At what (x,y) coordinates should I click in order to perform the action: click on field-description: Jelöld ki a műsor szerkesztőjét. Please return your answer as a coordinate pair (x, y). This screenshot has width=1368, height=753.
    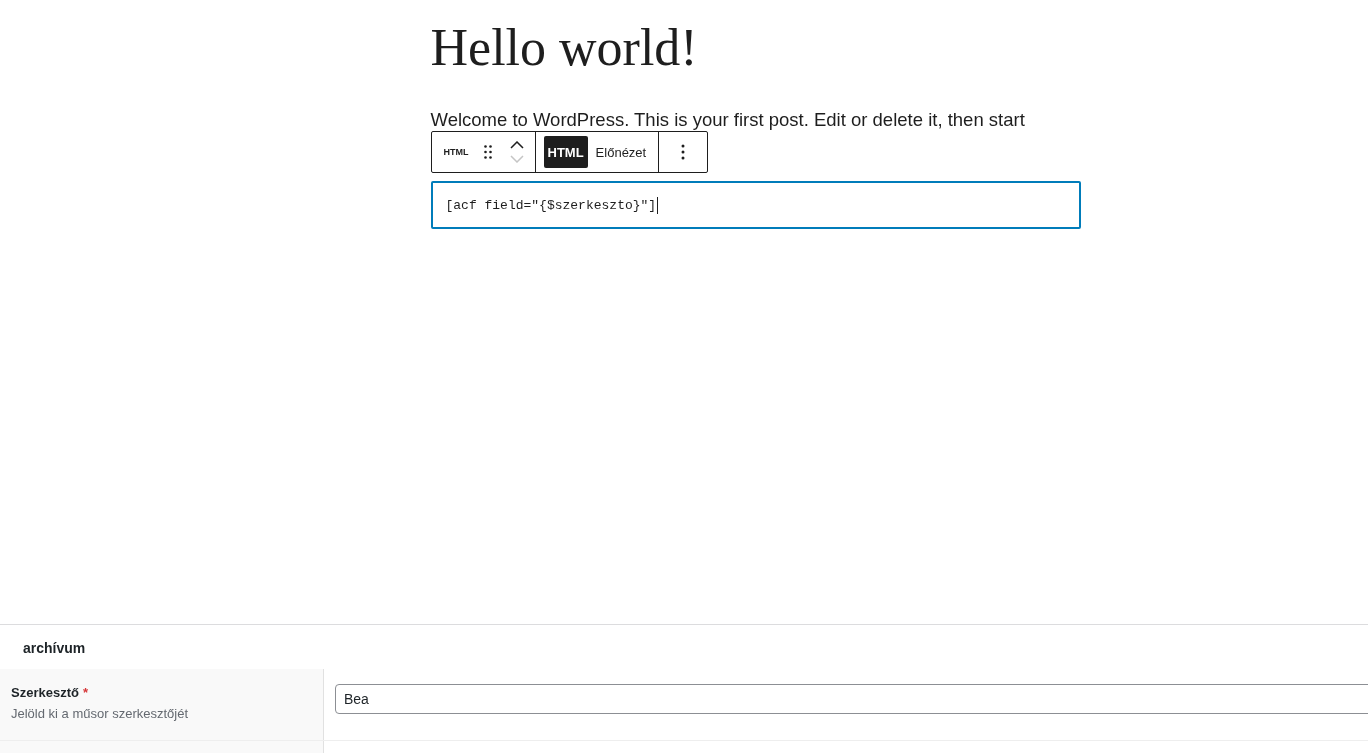
    Looking at the image, I should click on (100, 713).